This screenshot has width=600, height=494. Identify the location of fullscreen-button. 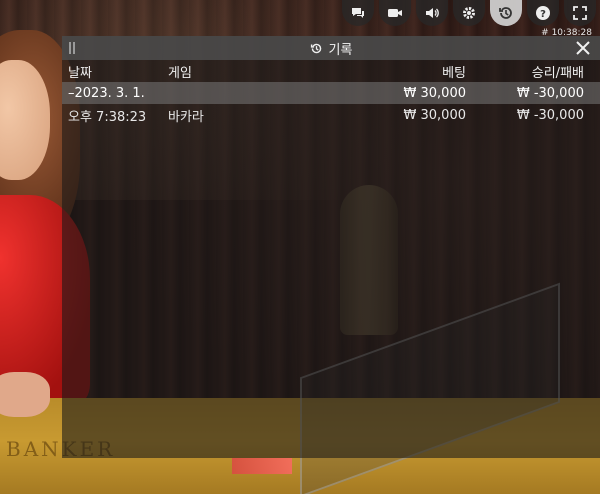
(580, 13).